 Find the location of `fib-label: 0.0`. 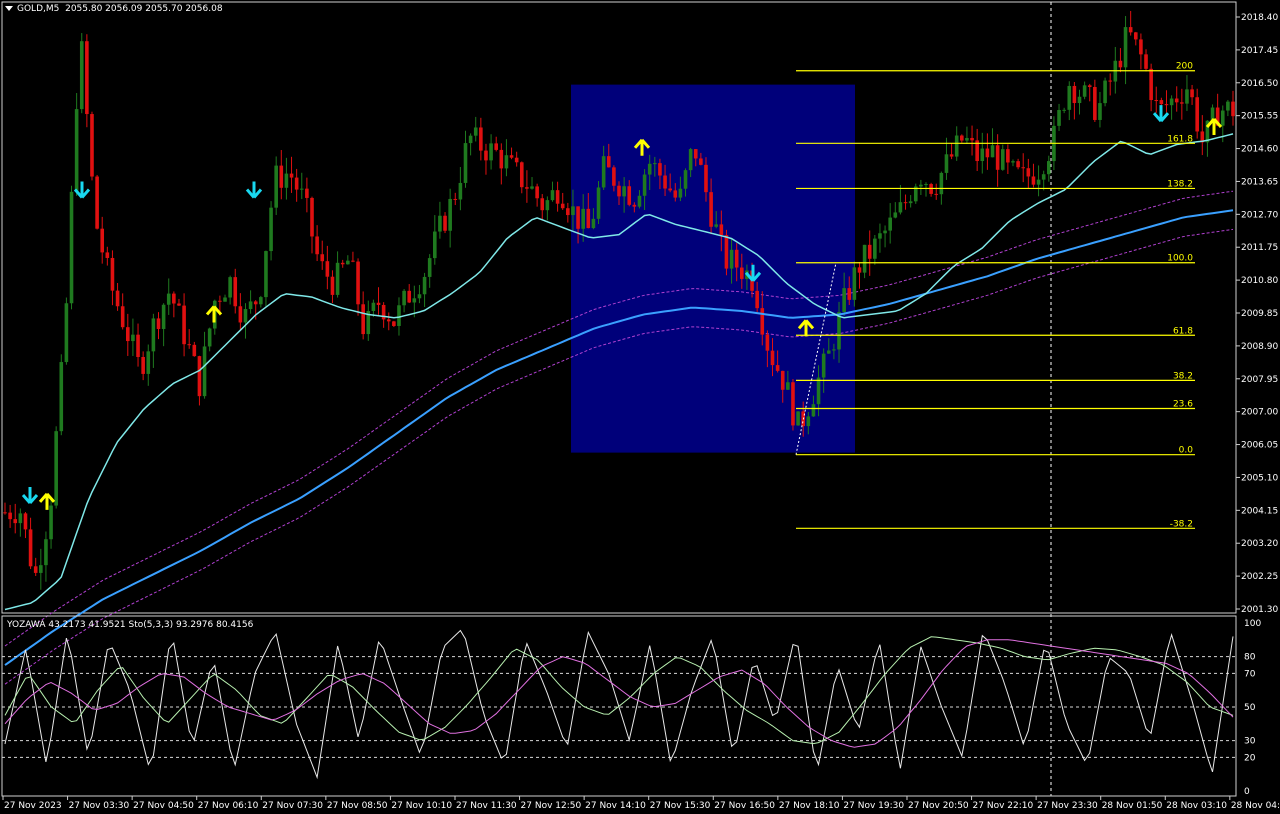

fib-label: 0.0 is located at coordinates (1186, 451).